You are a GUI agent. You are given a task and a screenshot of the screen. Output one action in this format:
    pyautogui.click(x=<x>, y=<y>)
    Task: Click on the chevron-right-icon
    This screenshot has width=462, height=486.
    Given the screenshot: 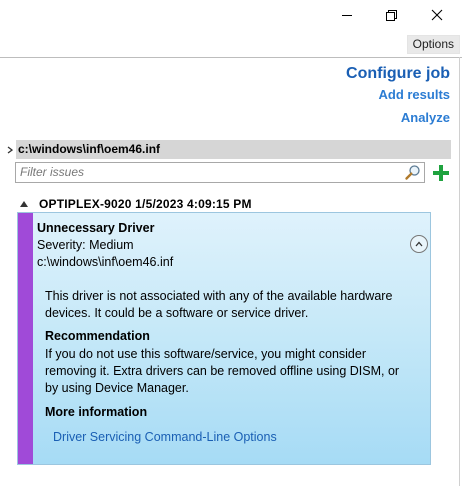 What is the action you would take?
    pyautogui.click(x=10, y=149)
    